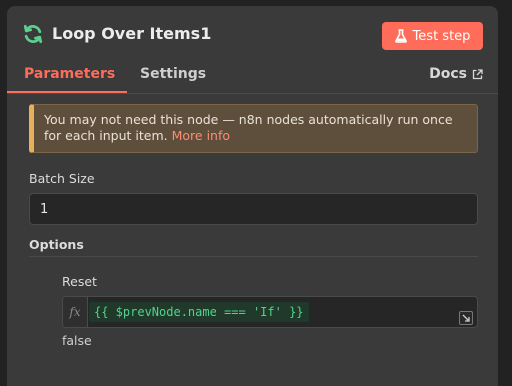 This screenshot has height=386, width=512. What do you see at coordinates (199, 312) in the screenshot?
I see `expression-code: {{ $prevNode.name === 'If' }}` at bounding box center [199, 312].